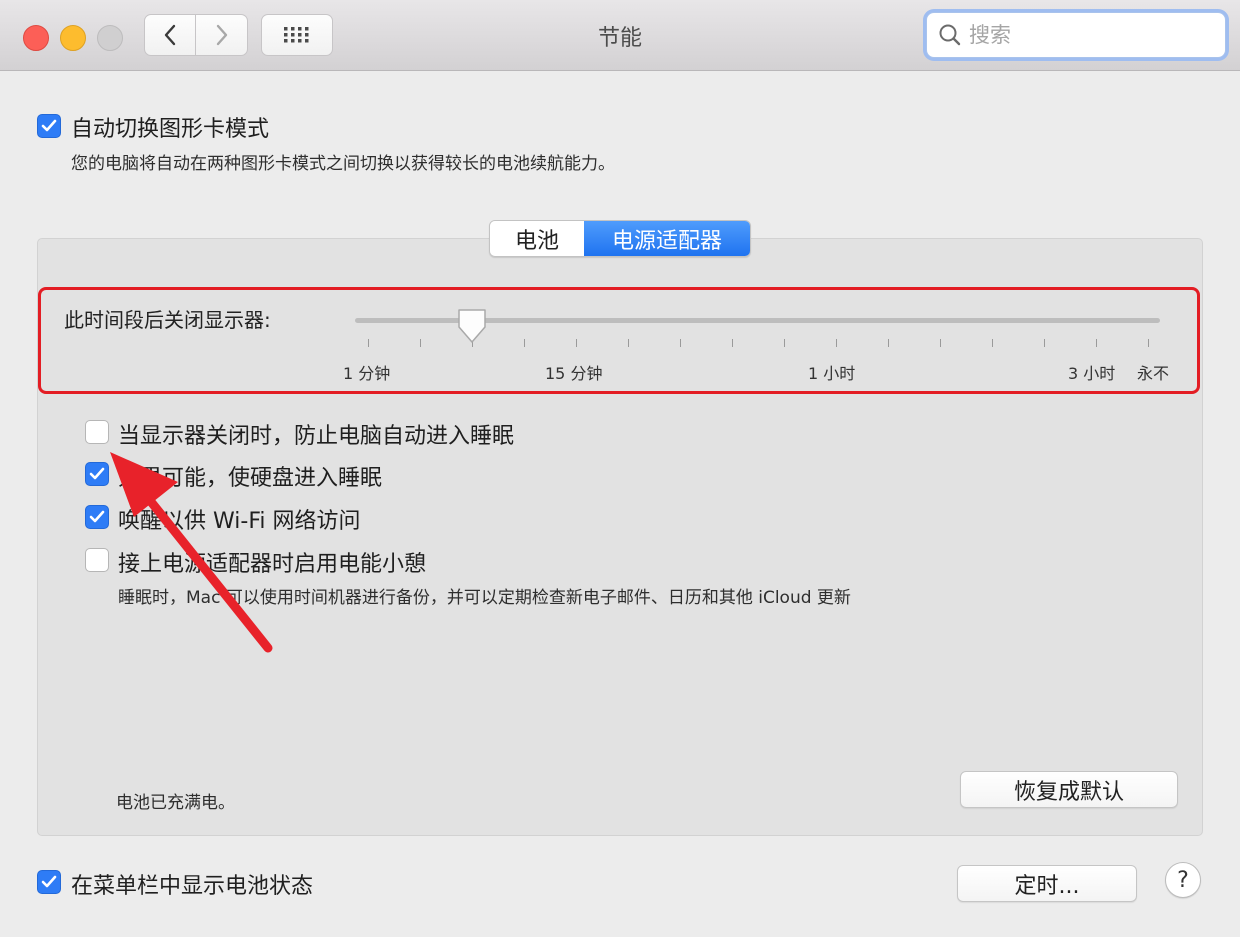  I want to click on titlebar: 节能, so click(620, 35).